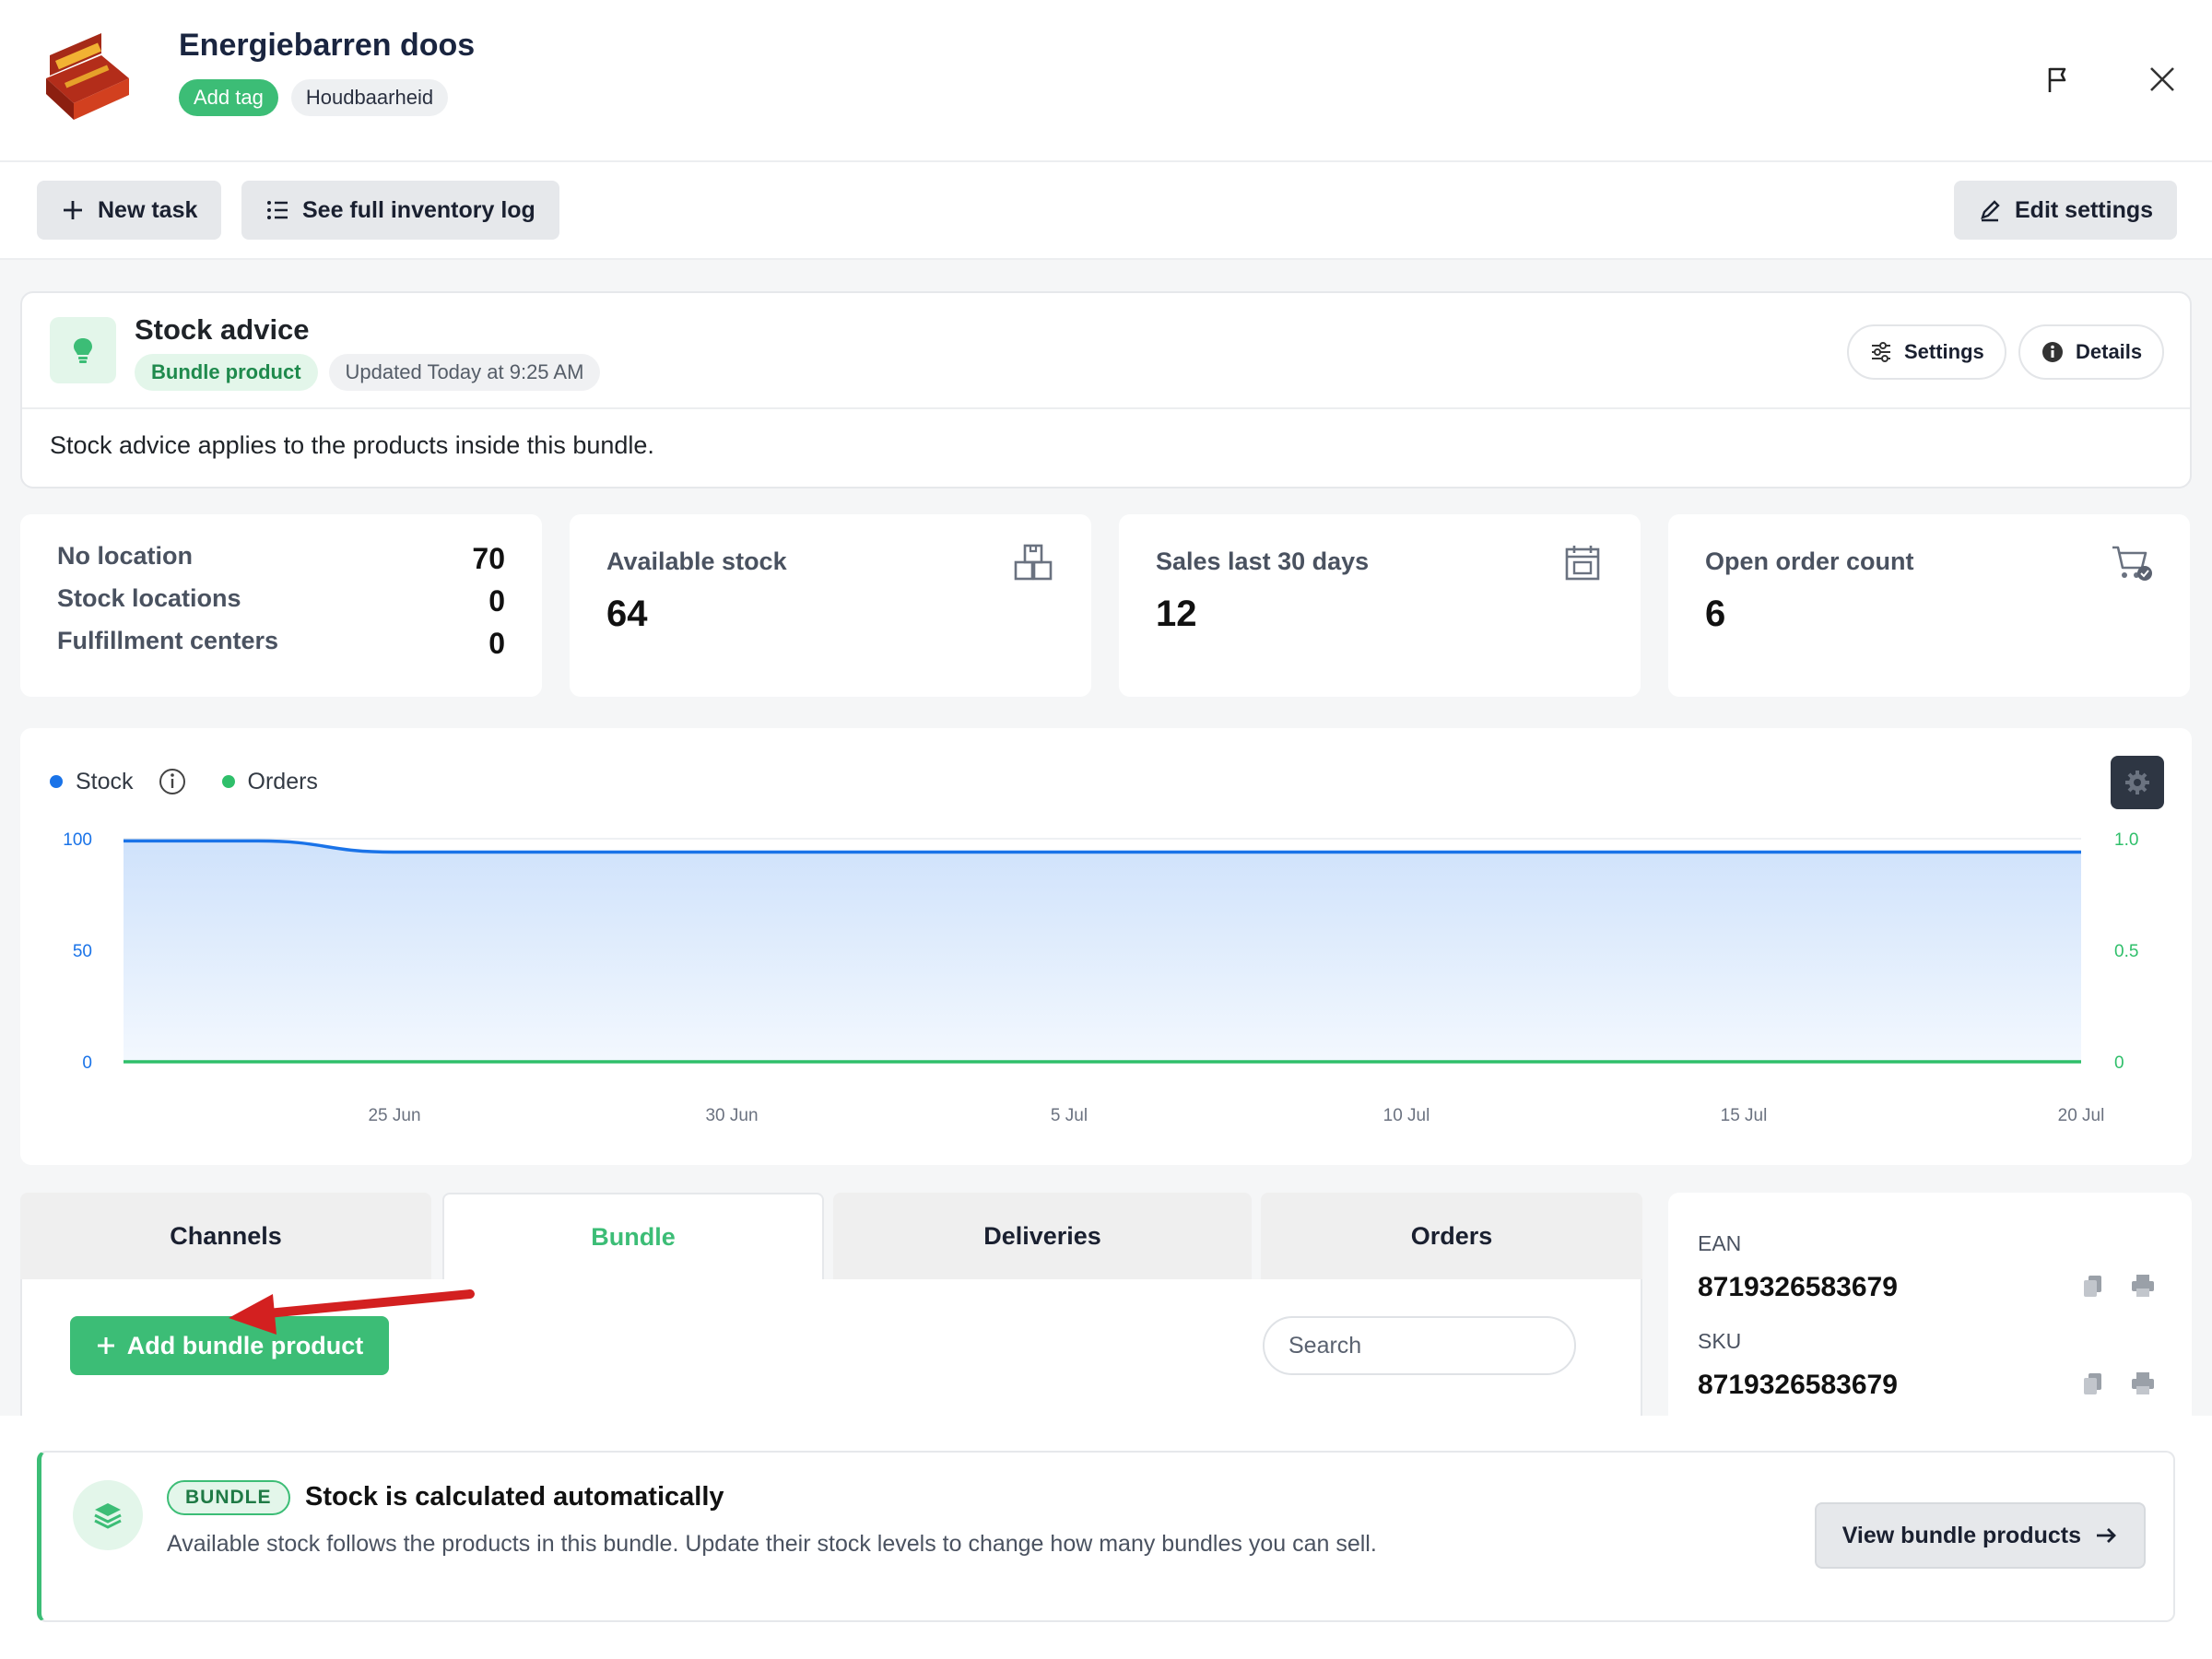 The height and width of the screenshot is (1659, 2212). Describe the element at coordinates (1990, 211) in the screenshot. I see `pencil-icon` at that location.